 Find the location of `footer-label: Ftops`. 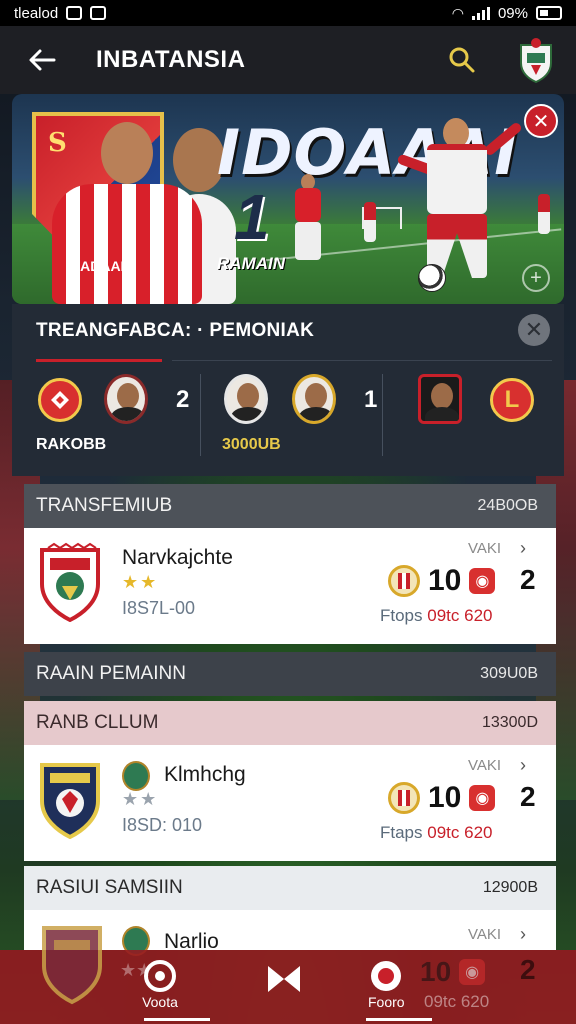

footer-label: Ftops is located at coordinates (401, 615).